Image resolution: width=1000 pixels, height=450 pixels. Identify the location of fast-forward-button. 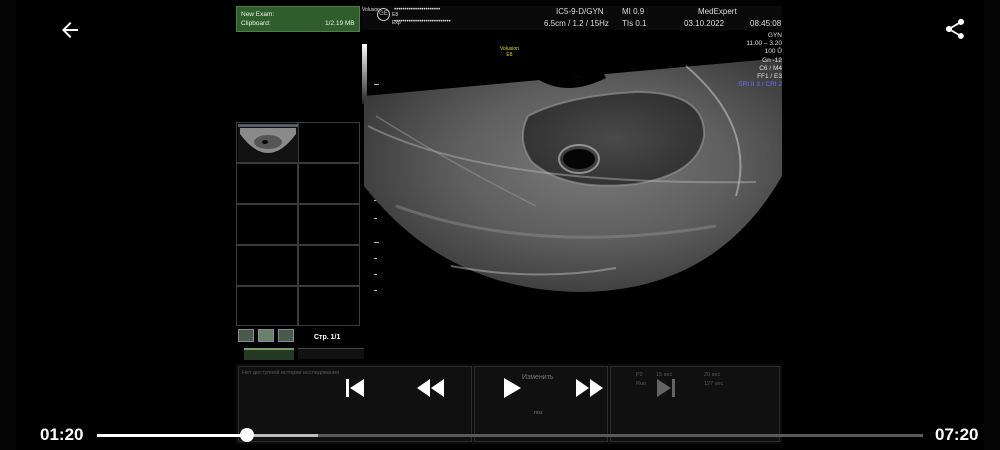
(589, 388).